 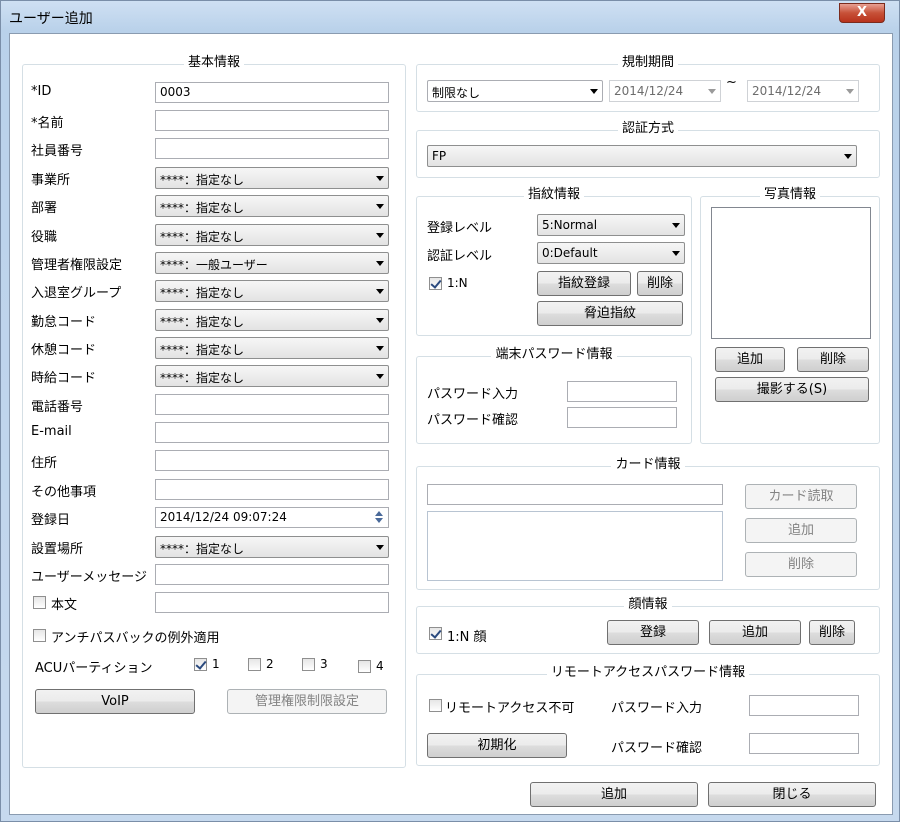 What do you see at coordinates (647, 62) in the screenshot?
I see `restriction-period-title: 規制期間` at bounding box center [647, 62].